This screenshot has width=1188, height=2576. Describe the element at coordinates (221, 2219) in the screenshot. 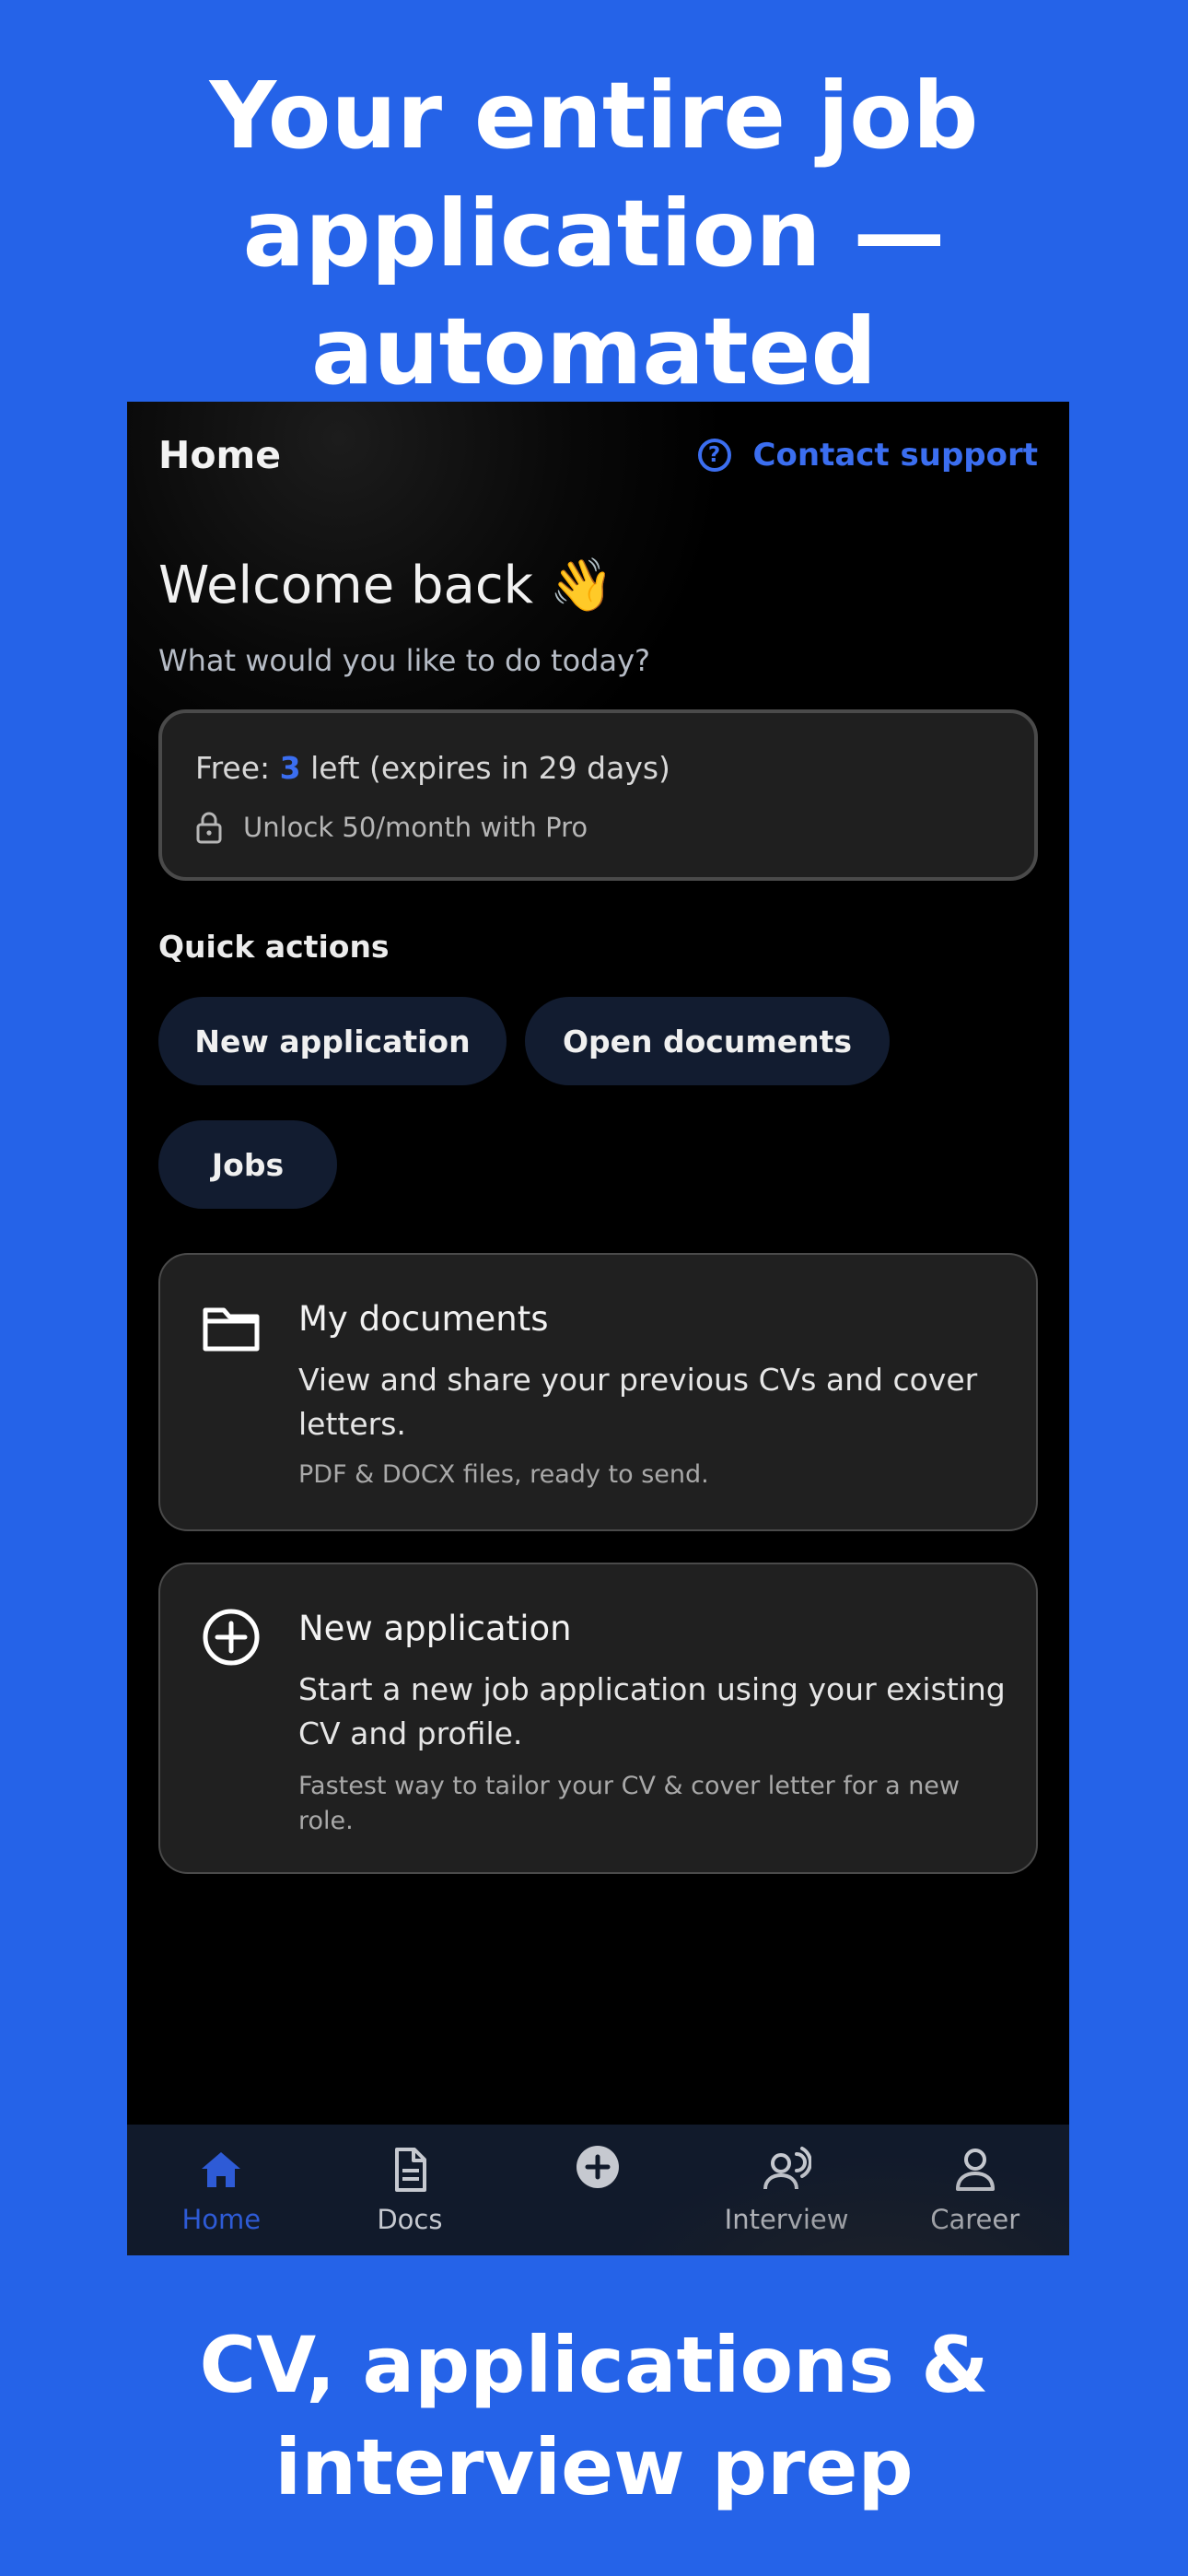

I see `tab-label: Home` at that location.